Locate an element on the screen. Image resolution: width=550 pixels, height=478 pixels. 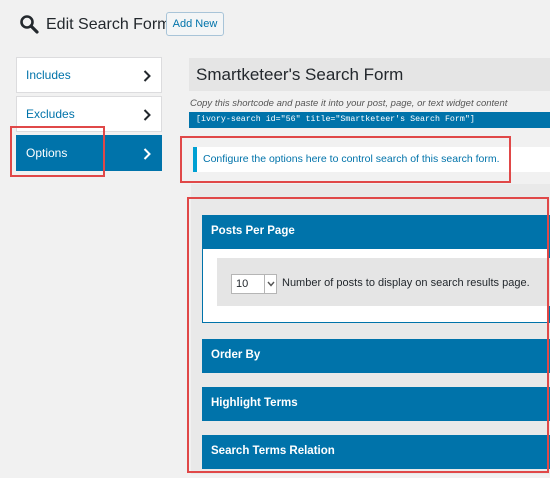
sidebar-item-excludes: Excludes is located at coordinates (89, 114).